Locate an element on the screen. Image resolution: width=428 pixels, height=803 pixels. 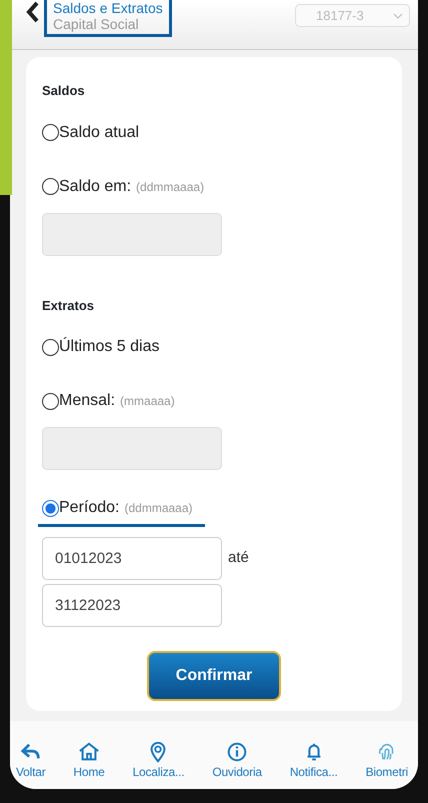
info-icon is located at coordinates (237, 752).